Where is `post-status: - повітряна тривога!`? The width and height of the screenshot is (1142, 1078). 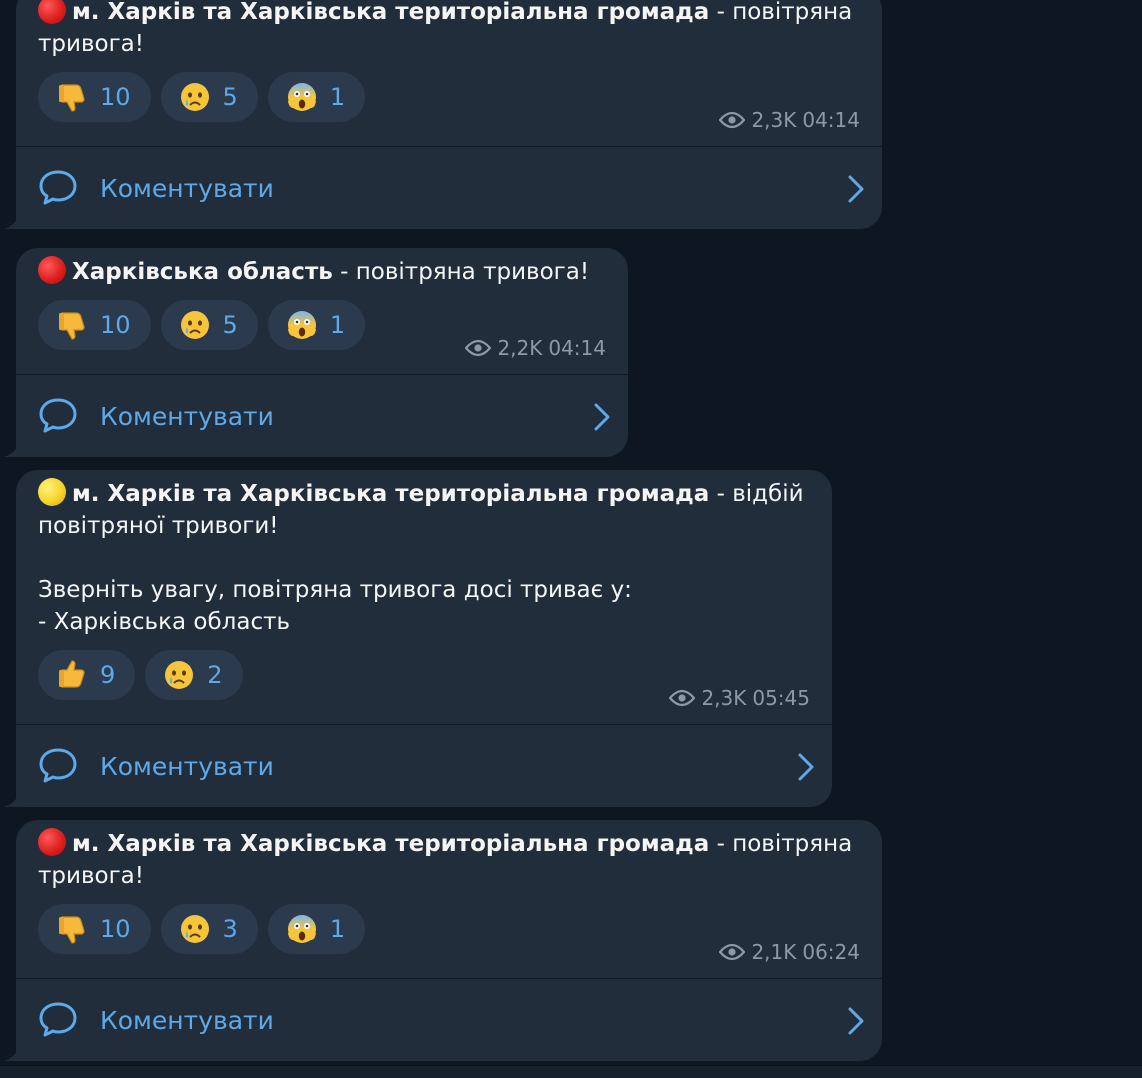
post-status: - повітряна тривога! is located at coordinates (461, 272).